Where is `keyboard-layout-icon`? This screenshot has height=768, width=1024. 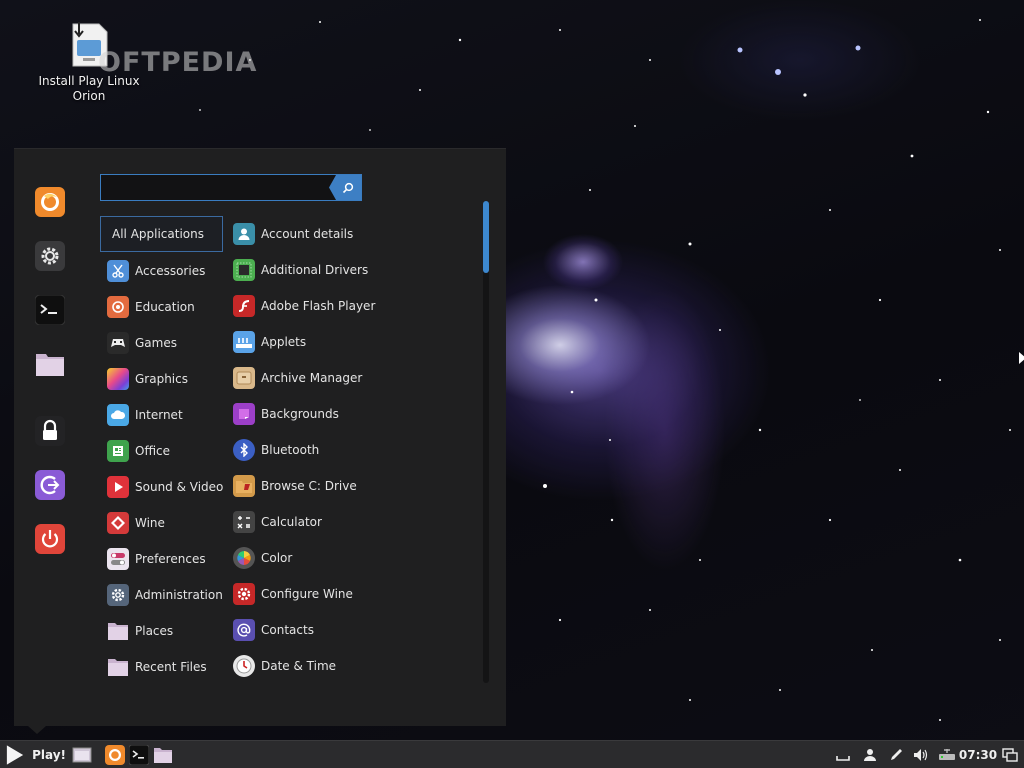 keyboard-layout-icon is located at coordinates (843, 758).